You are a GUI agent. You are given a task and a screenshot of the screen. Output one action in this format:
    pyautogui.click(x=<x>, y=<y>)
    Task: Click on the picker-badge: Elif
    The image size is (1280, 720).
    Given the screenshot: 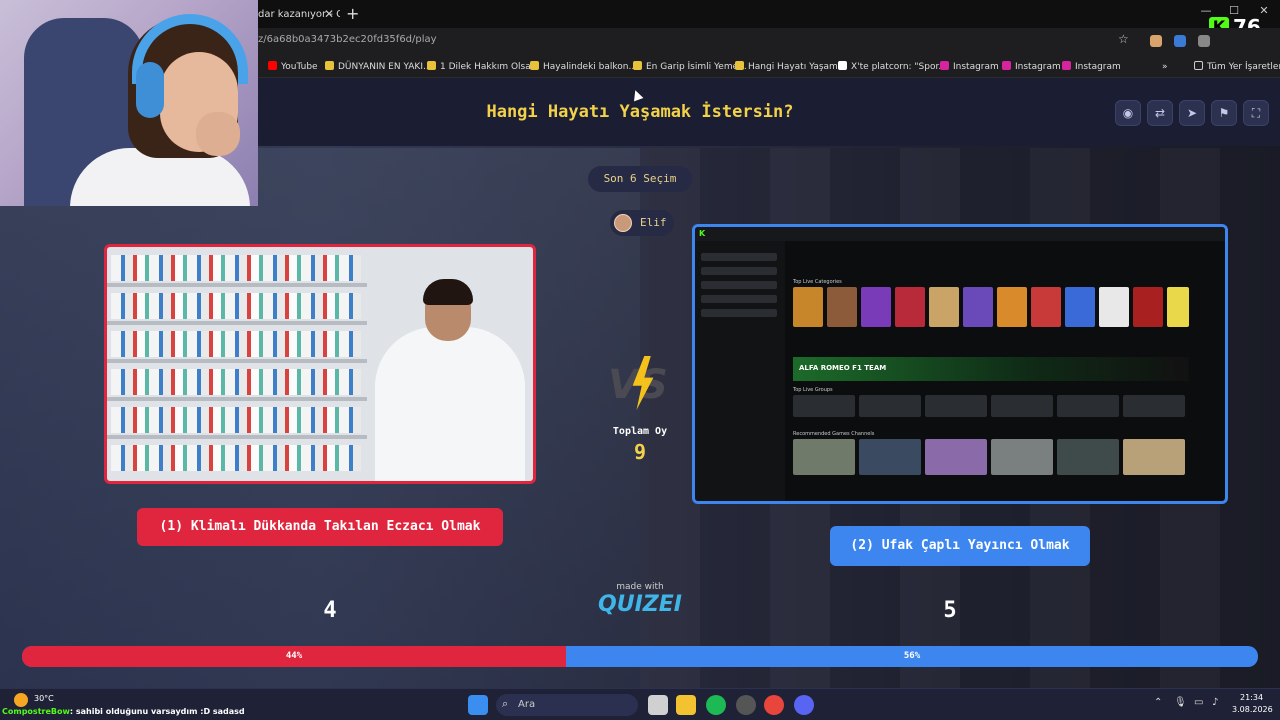 What is the action you would take?
    pyautogui.click(x=642, y=223)
    